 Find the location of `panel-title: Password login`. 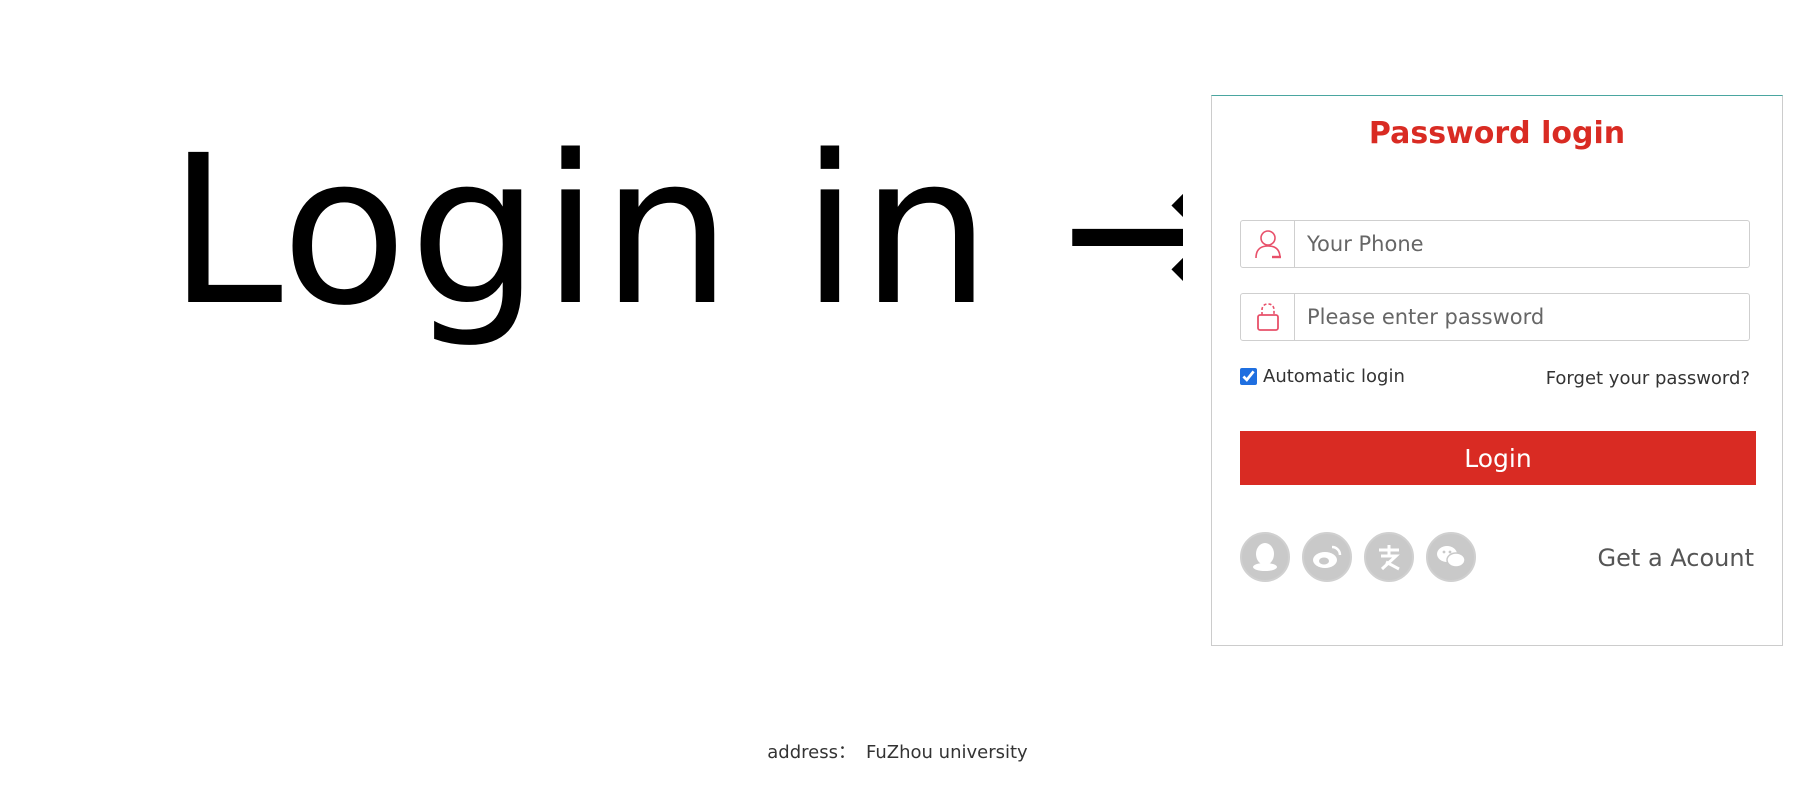

panel-title: Password login is located at coordinates (1497, 133).